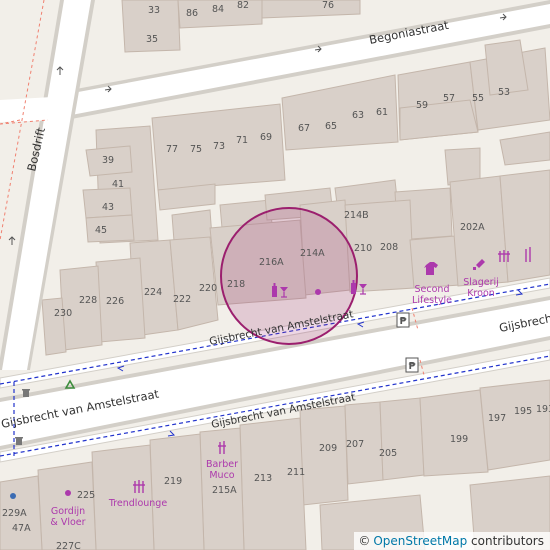 The width and height of the screenshot is (550, 550). Describe the element at coordinates (478, 98) in the screenshot. I see `house-number: 55` at that location.